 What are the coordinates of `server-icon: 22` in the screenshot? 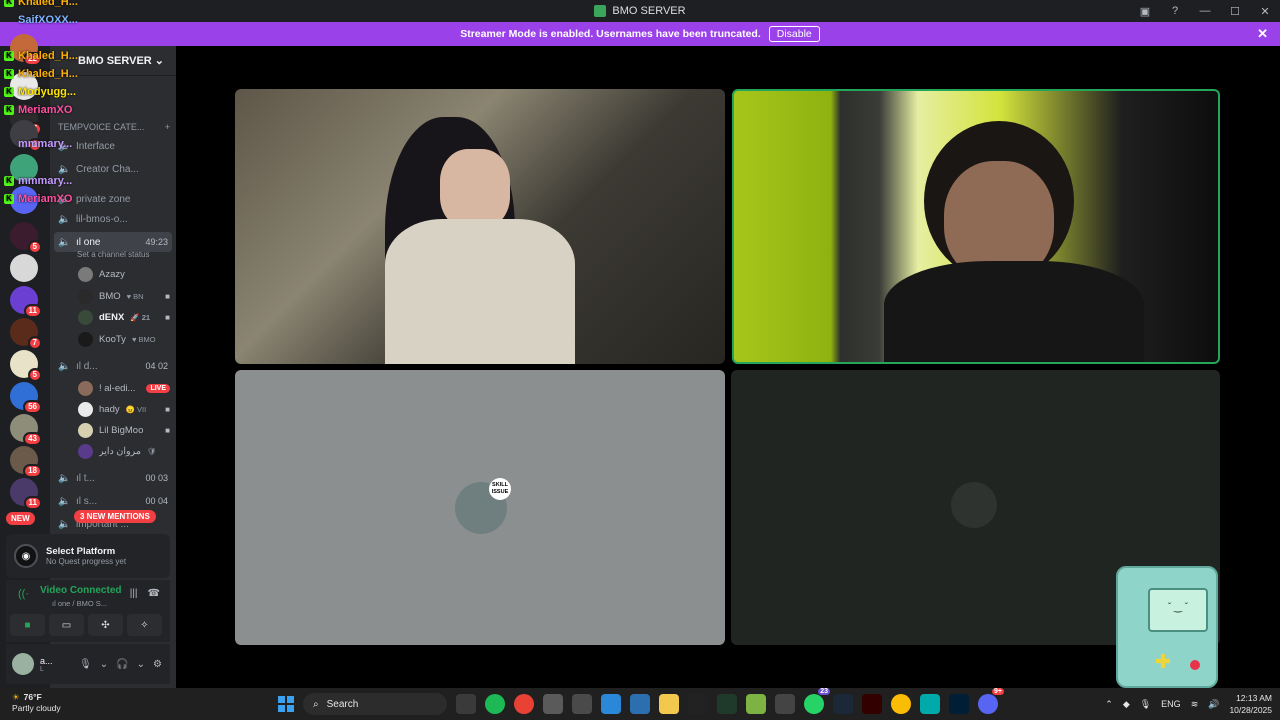 It's located at (26, 50).